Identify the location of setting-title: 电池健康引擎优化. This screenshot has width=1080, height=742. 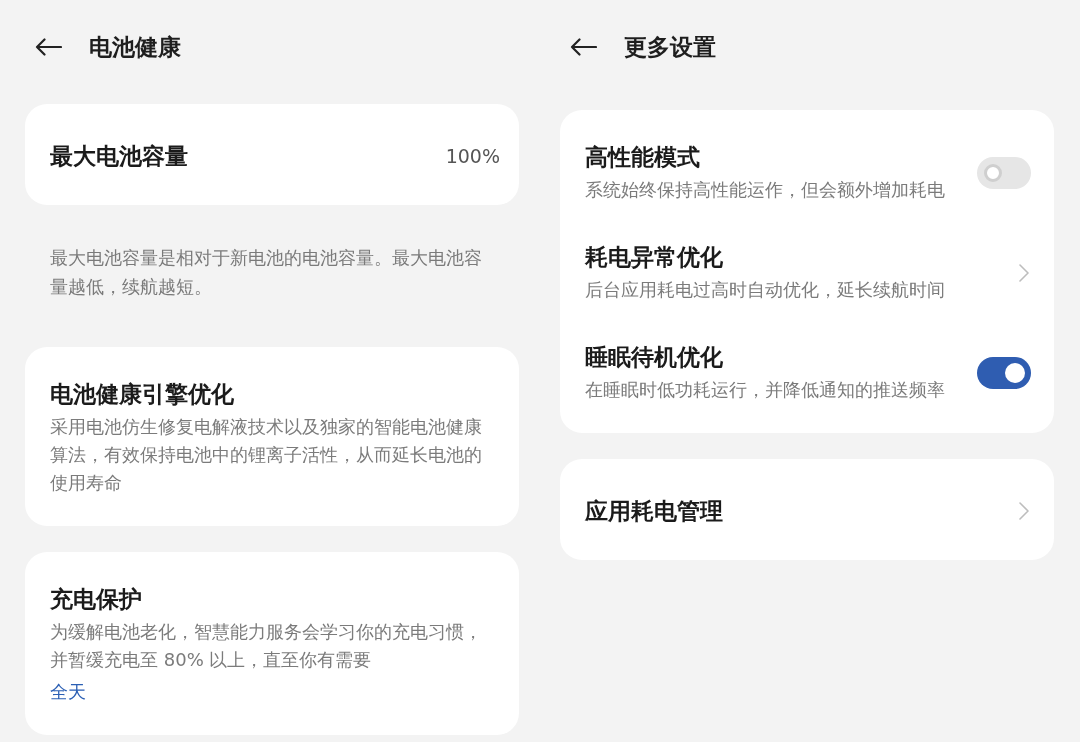
(142, 394).